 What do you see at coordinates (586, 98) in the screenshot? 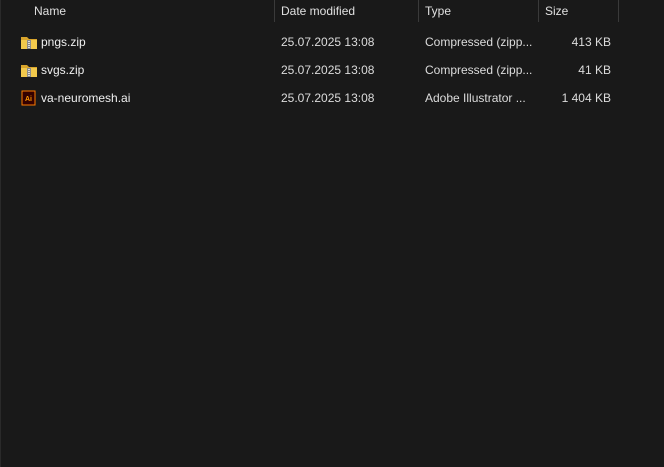
I see `file-size: 1 404 KB` at bounding box center [586, 98].